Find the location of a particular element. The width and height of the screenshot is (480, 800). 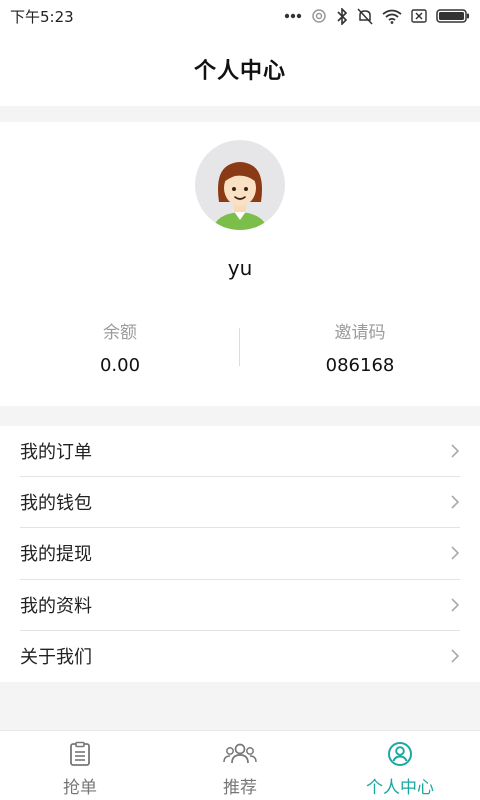

menu-item-about-us: 关于我们 is located at coordinates (240, 656).